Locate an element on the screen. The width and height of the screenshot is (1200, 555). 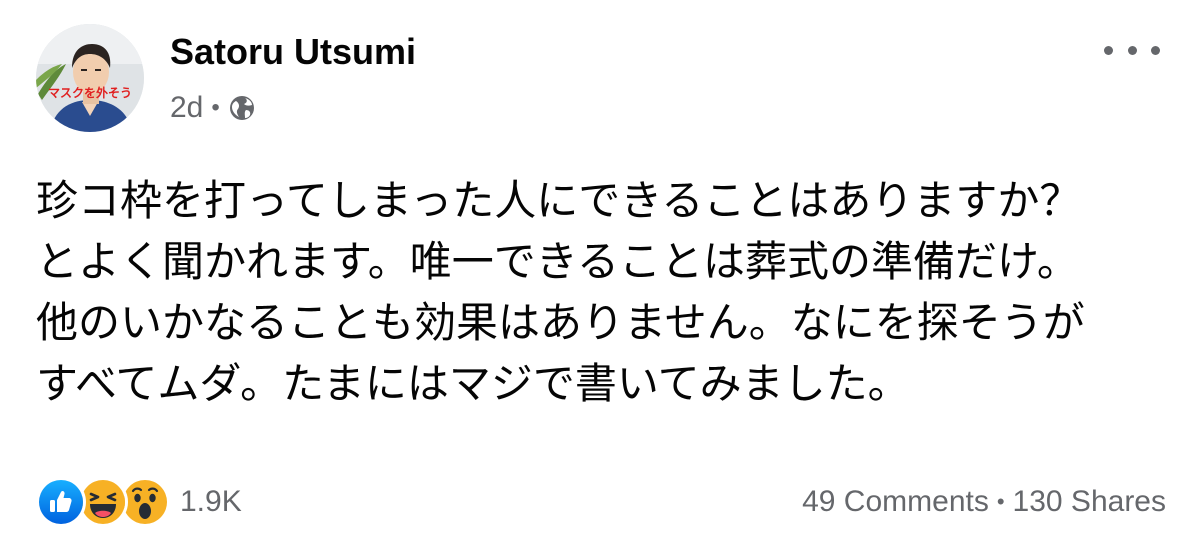
post-timestamp: 2d is located at coordinates (186, 108).